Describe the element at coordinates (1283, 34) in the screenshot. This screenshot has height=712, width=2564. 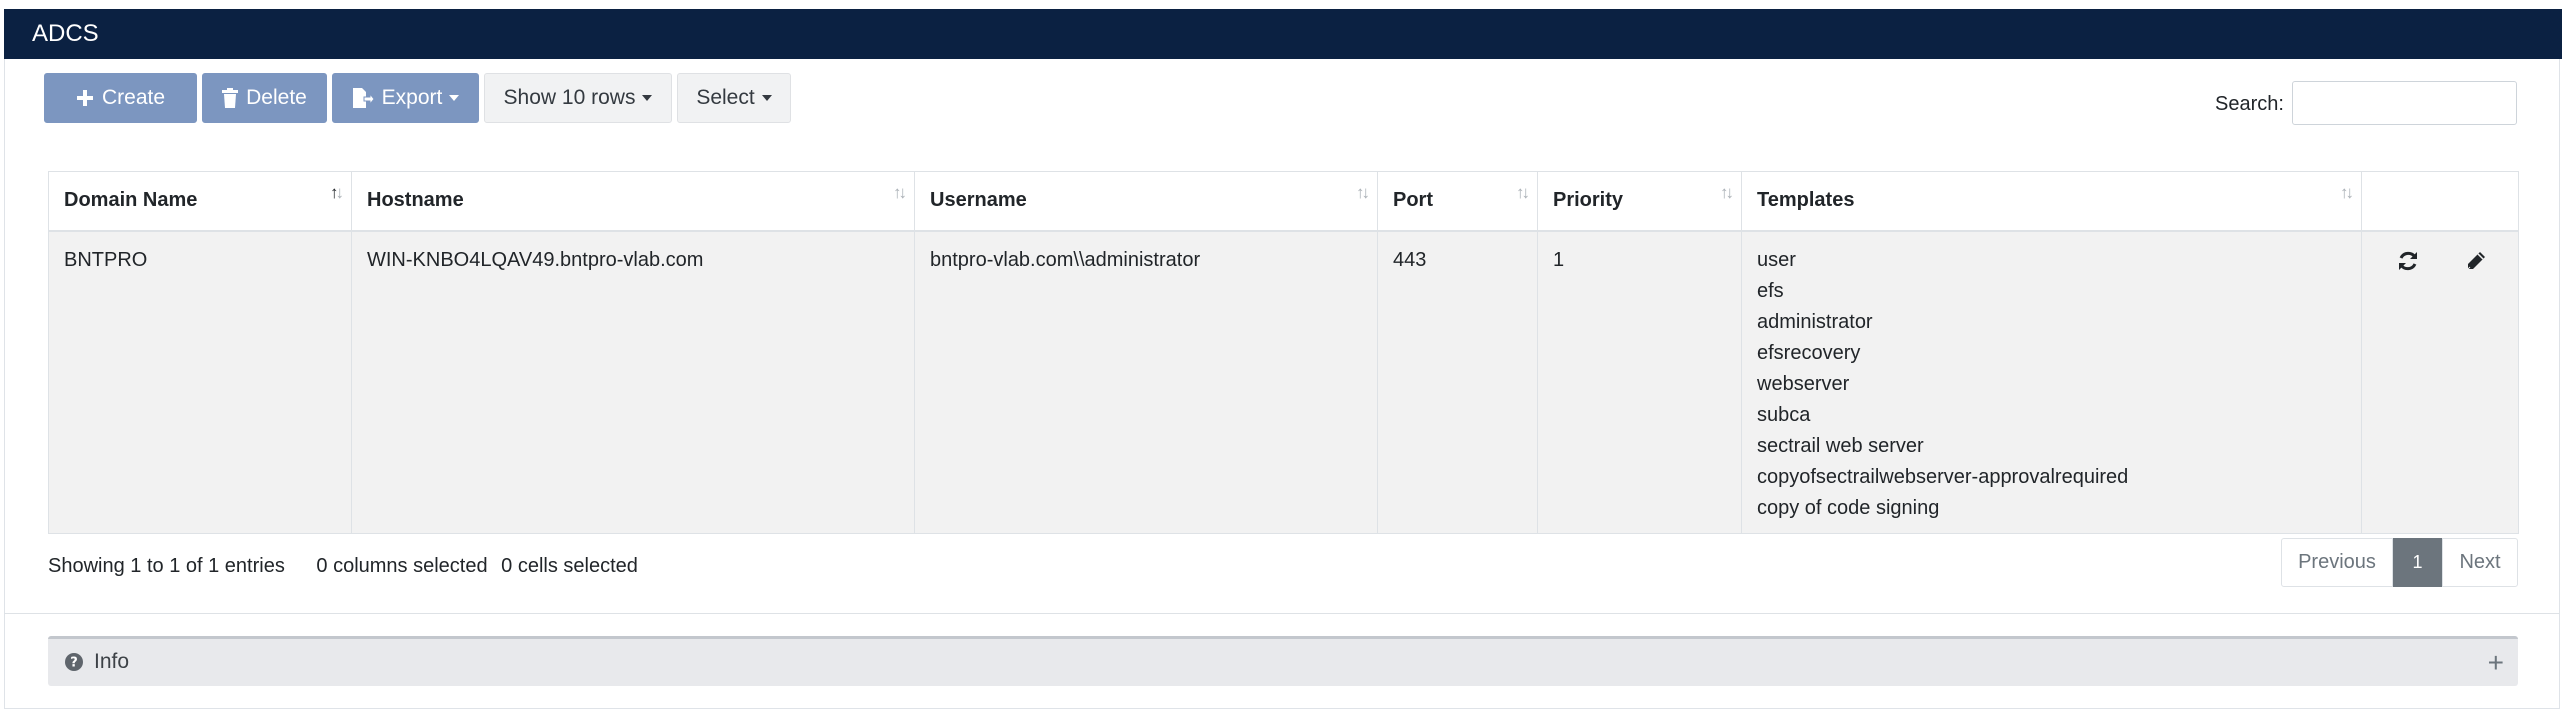
I see `panel-header: ADCS` at that location.